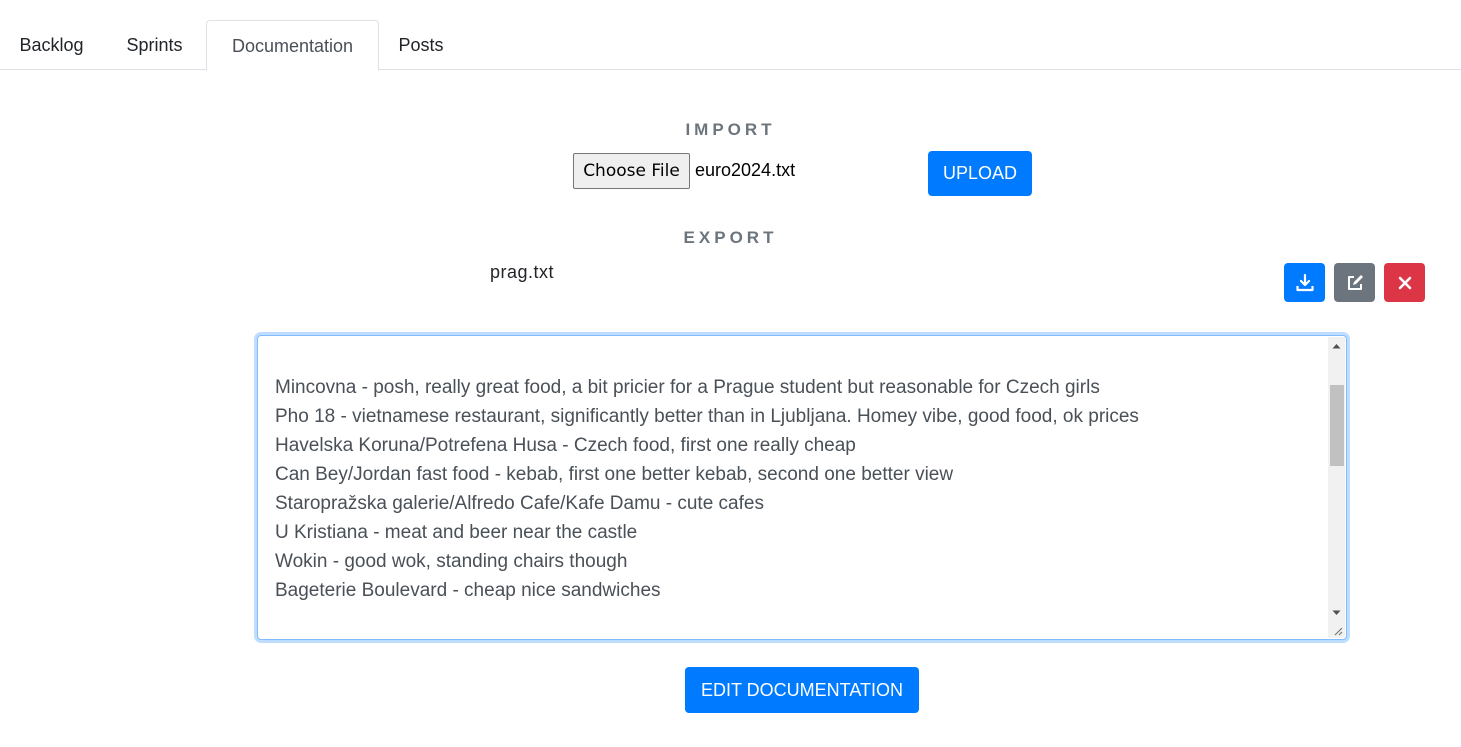 The width and height of the screenshot is (1461, 747). I want to click on delete-button, so click(1404, 282).